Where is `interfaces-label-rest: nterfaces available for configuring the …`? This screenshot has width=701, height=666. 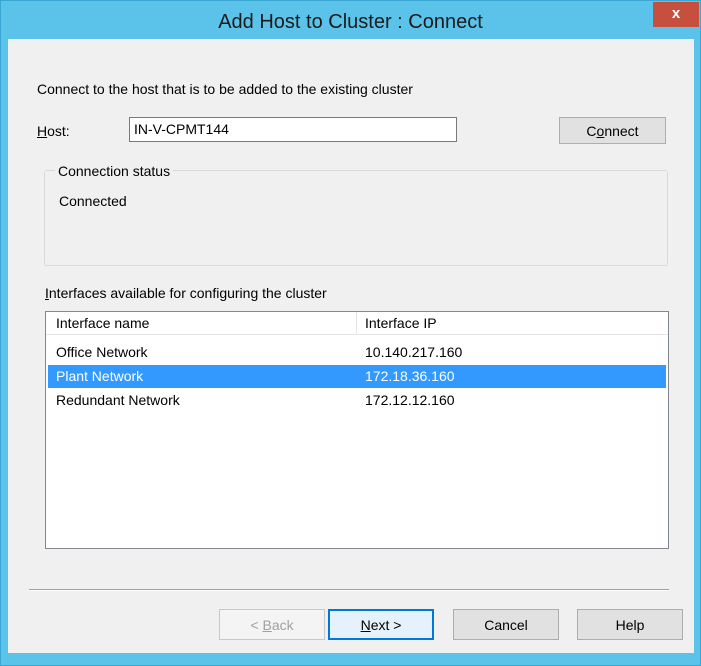
interfaces-label-rest: nterfaces available for configuring the … is located at coordinates (187, 293).